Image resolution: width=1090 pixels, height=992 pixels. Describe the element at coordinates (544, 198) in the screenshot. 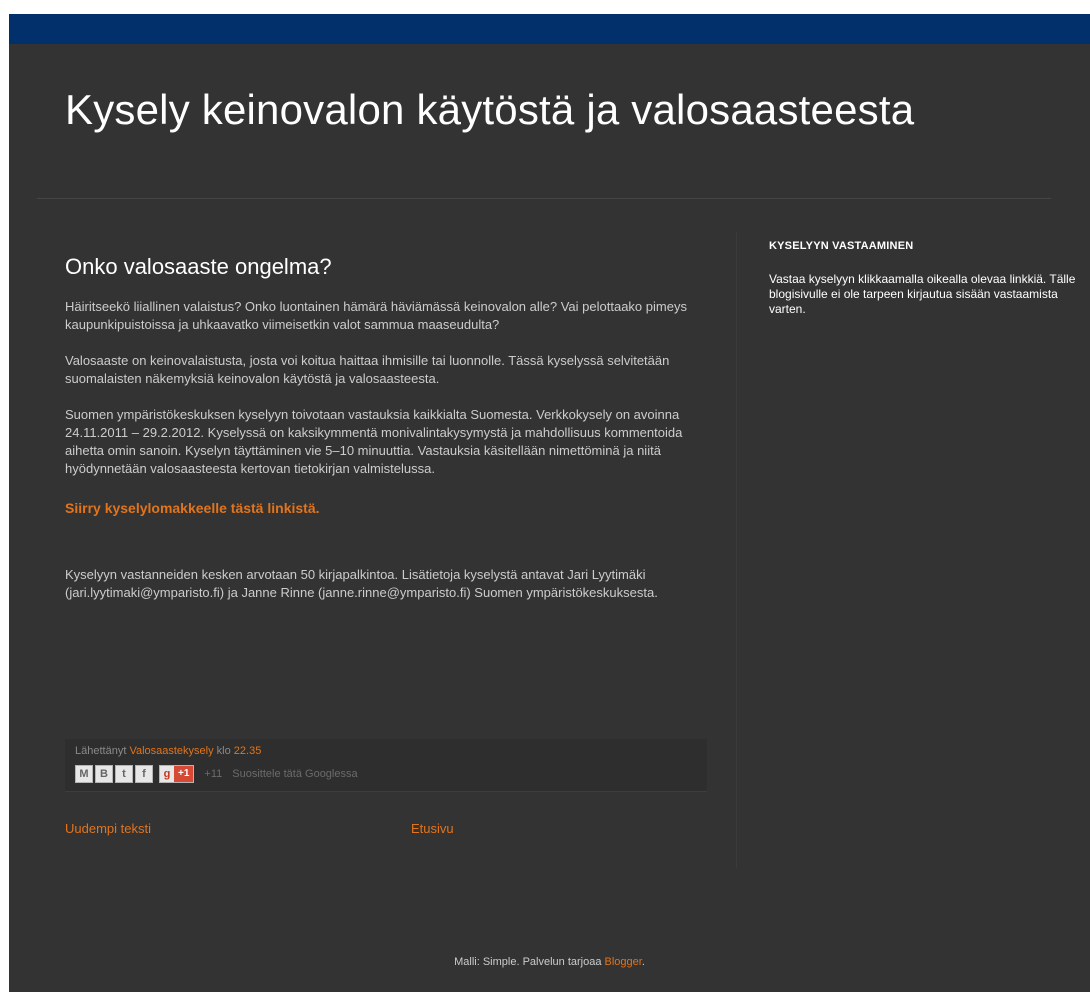

I see `header-divider` at that location.